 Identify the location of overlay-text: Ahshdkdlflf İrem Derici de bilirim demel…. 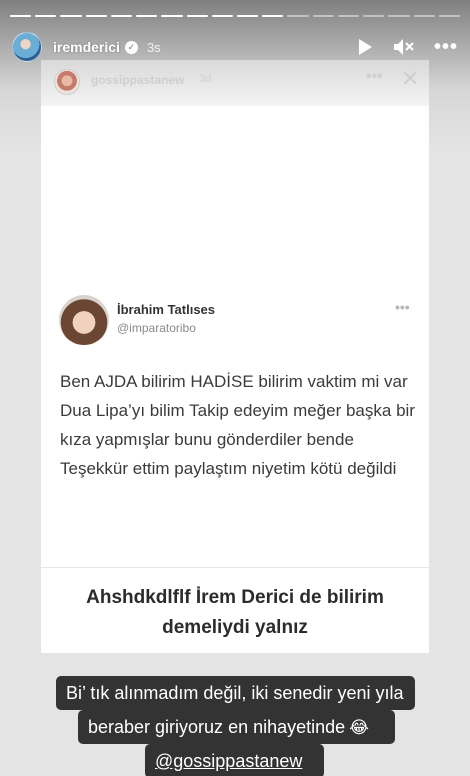
(235, 612).